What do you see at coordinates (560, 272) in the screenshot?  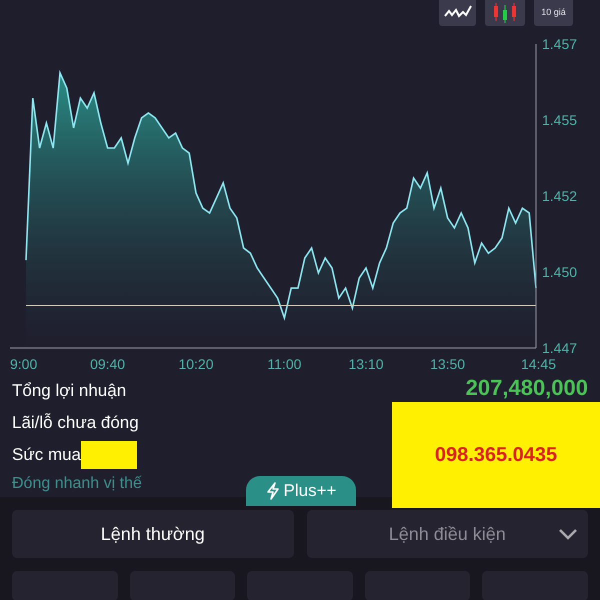 I see `y-axis-label: 1.450` at bounding box center [560, 272].